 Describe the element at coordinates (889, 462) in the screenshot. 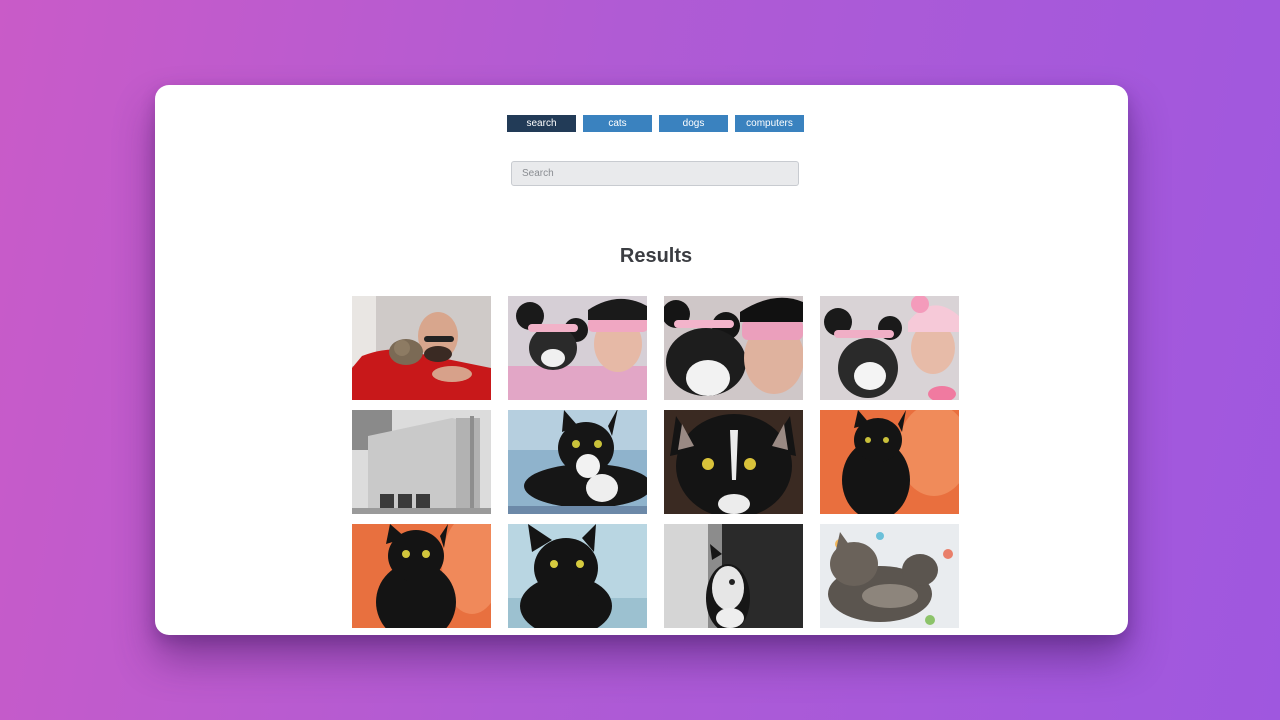

I see `result-photo-black-cat-orange-chair` at that location.